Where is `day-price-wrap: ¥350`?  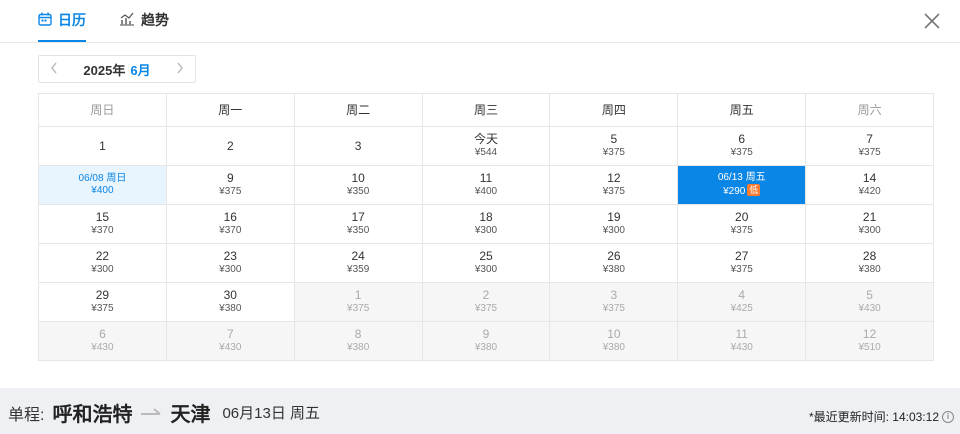 day-price-wrap: ¥350 is located at coordinates (358, 231).